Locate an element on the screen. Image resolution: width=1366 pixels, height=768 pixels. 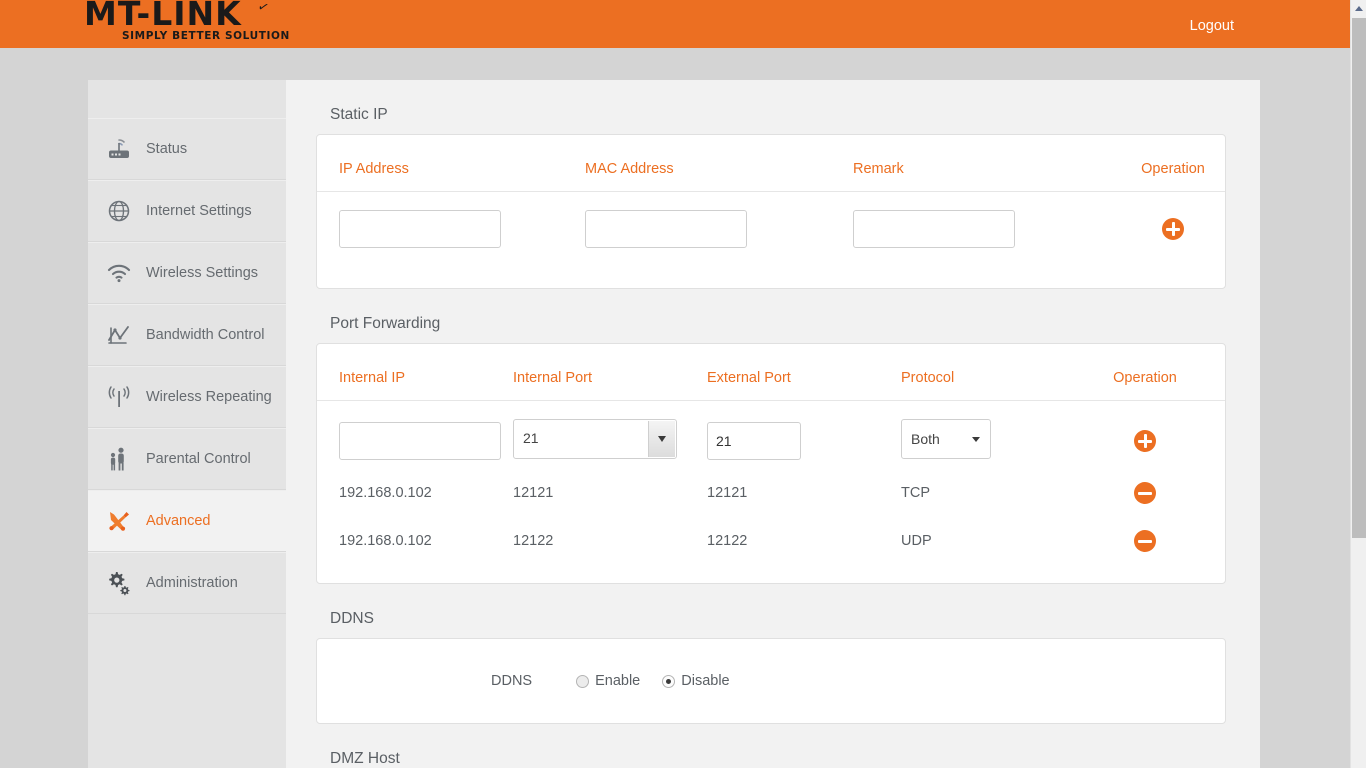
ddns-disable-option: Disable is located at coordinates (696, 681).